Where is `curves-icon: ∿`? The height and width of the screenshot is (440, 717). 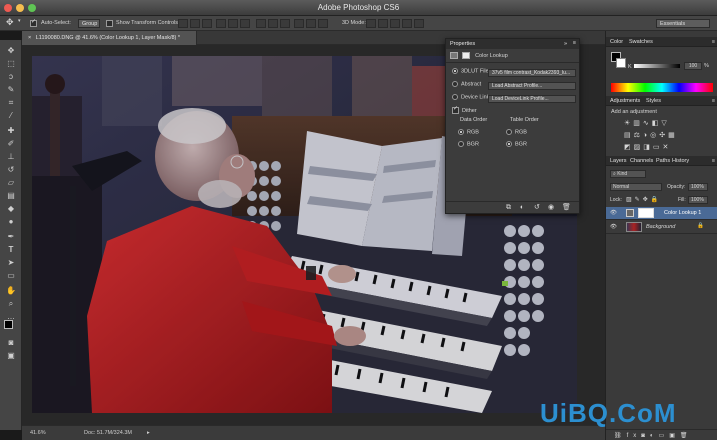 curves-icon: ∿ is located at coordinates (647, 123).